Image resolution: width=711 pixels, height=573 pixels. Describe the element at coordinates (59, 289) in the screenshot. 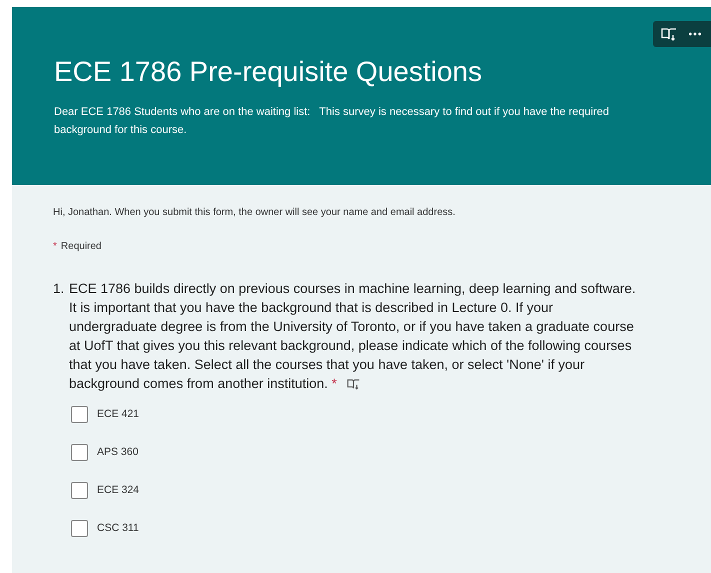

I see `question-number: 1.` at that location.